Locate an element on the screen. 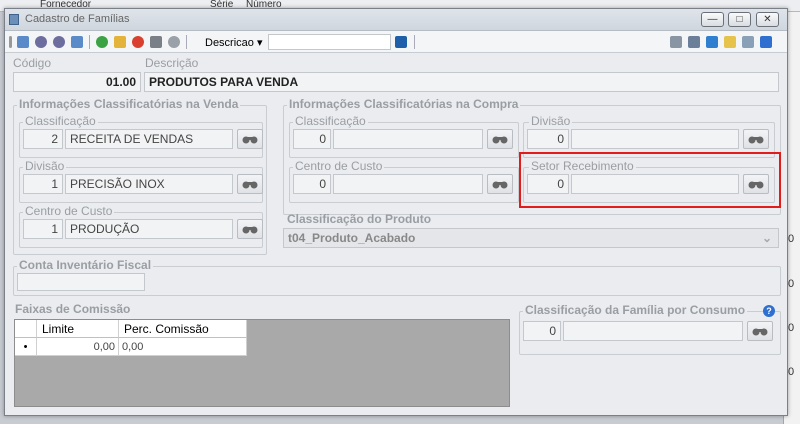  venda-divisao-code: 1 is located at coordinates (43, 184).